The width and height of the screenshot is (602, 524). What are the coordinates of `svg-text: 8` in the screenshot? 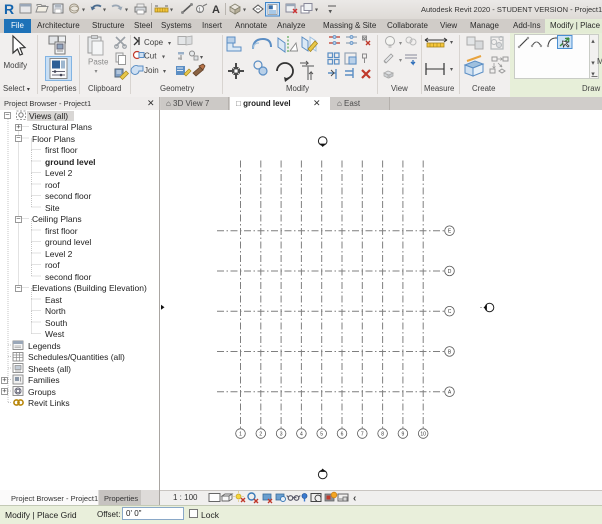 It's located at (382, 434).